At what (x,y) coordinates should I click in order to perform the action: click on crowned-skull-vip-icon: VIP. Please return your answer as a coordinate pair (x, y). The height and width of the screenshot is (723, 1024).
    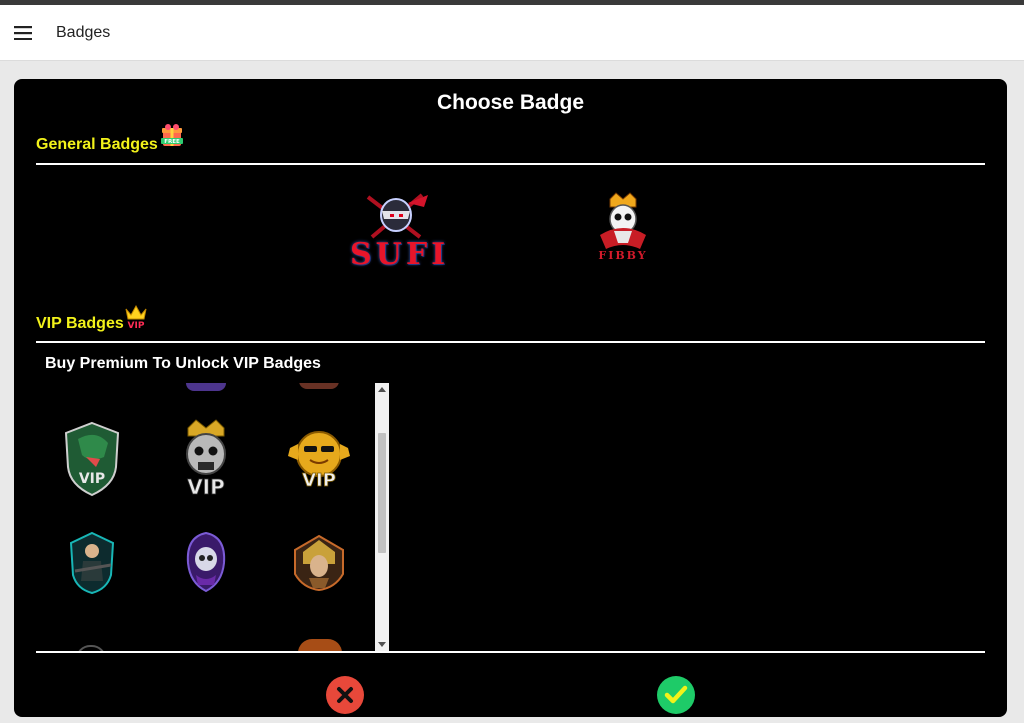
    Looking at the image, I should click on (206, 459).